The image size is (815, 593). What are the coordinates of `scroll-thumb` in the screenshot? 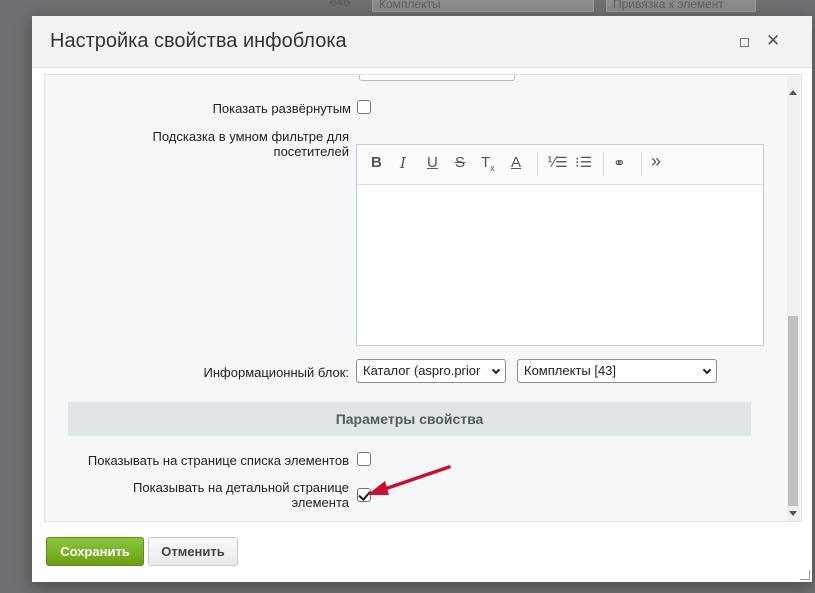 It's located at (793, 411).